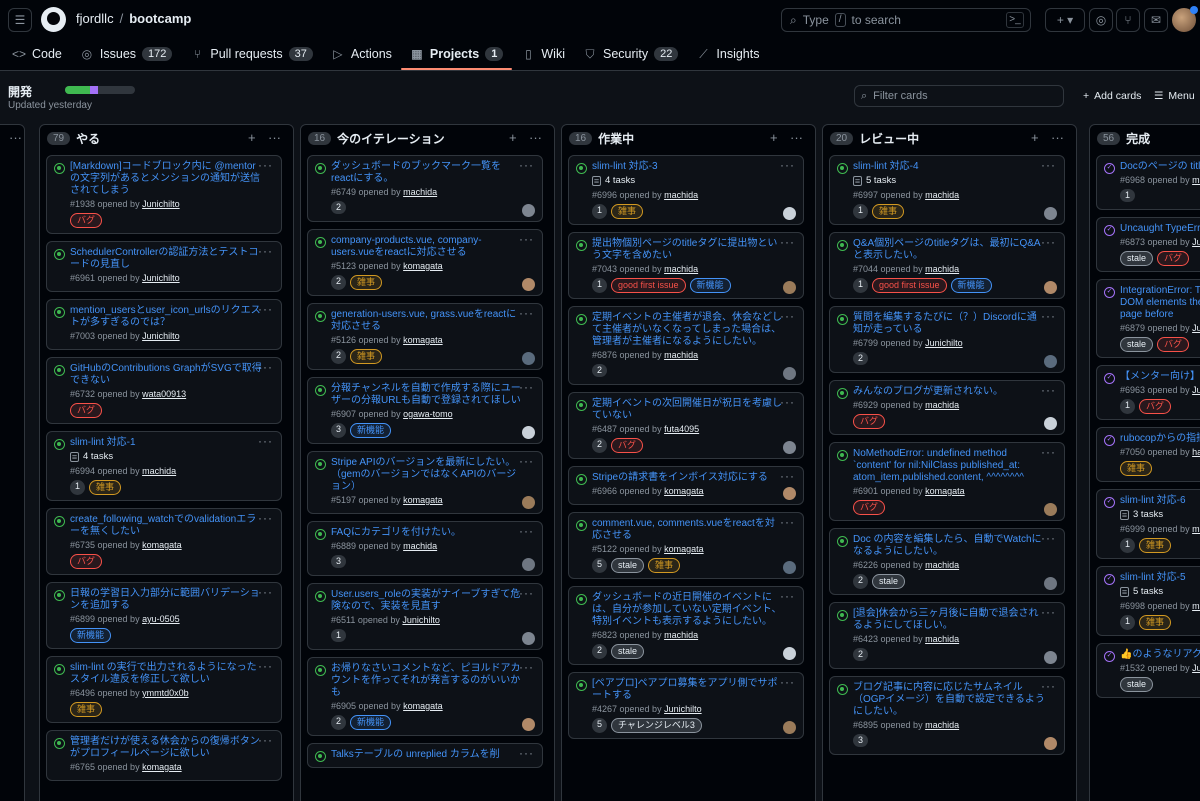  What do you see at coordinates (1185, 19) in the screenshot?
I see `user-avatar` at bounding box center [1185, 19].